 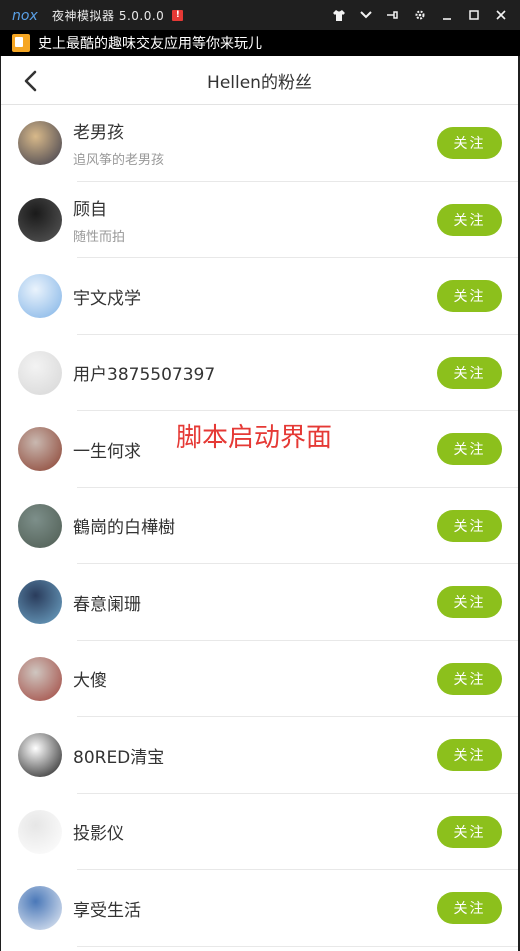 What do you see at coordinates (338, 15) in the screenshot?
I see `shirt-icon` at bounding box center [338, 15].